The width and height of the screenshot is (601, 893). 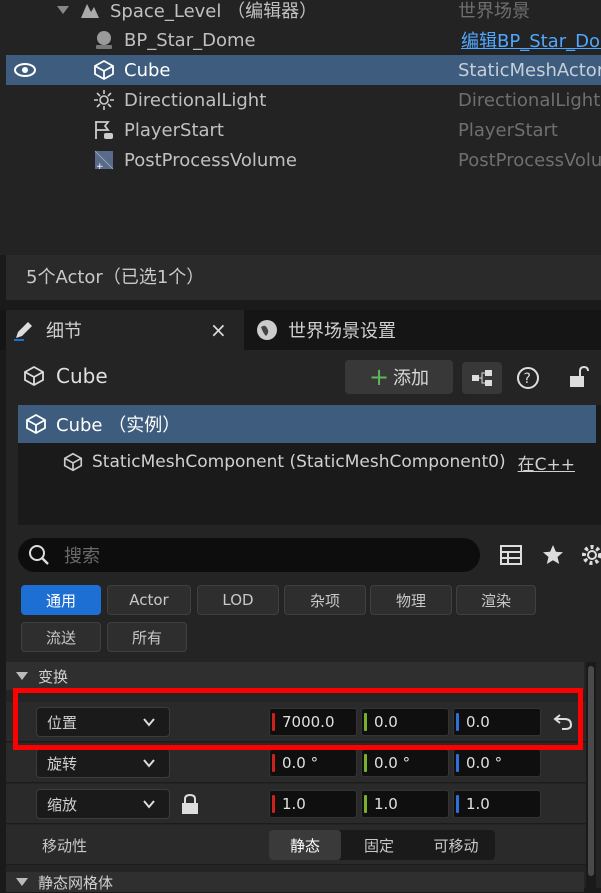 I want to click on filter-physics: 物理, so click(x=411, y=600).